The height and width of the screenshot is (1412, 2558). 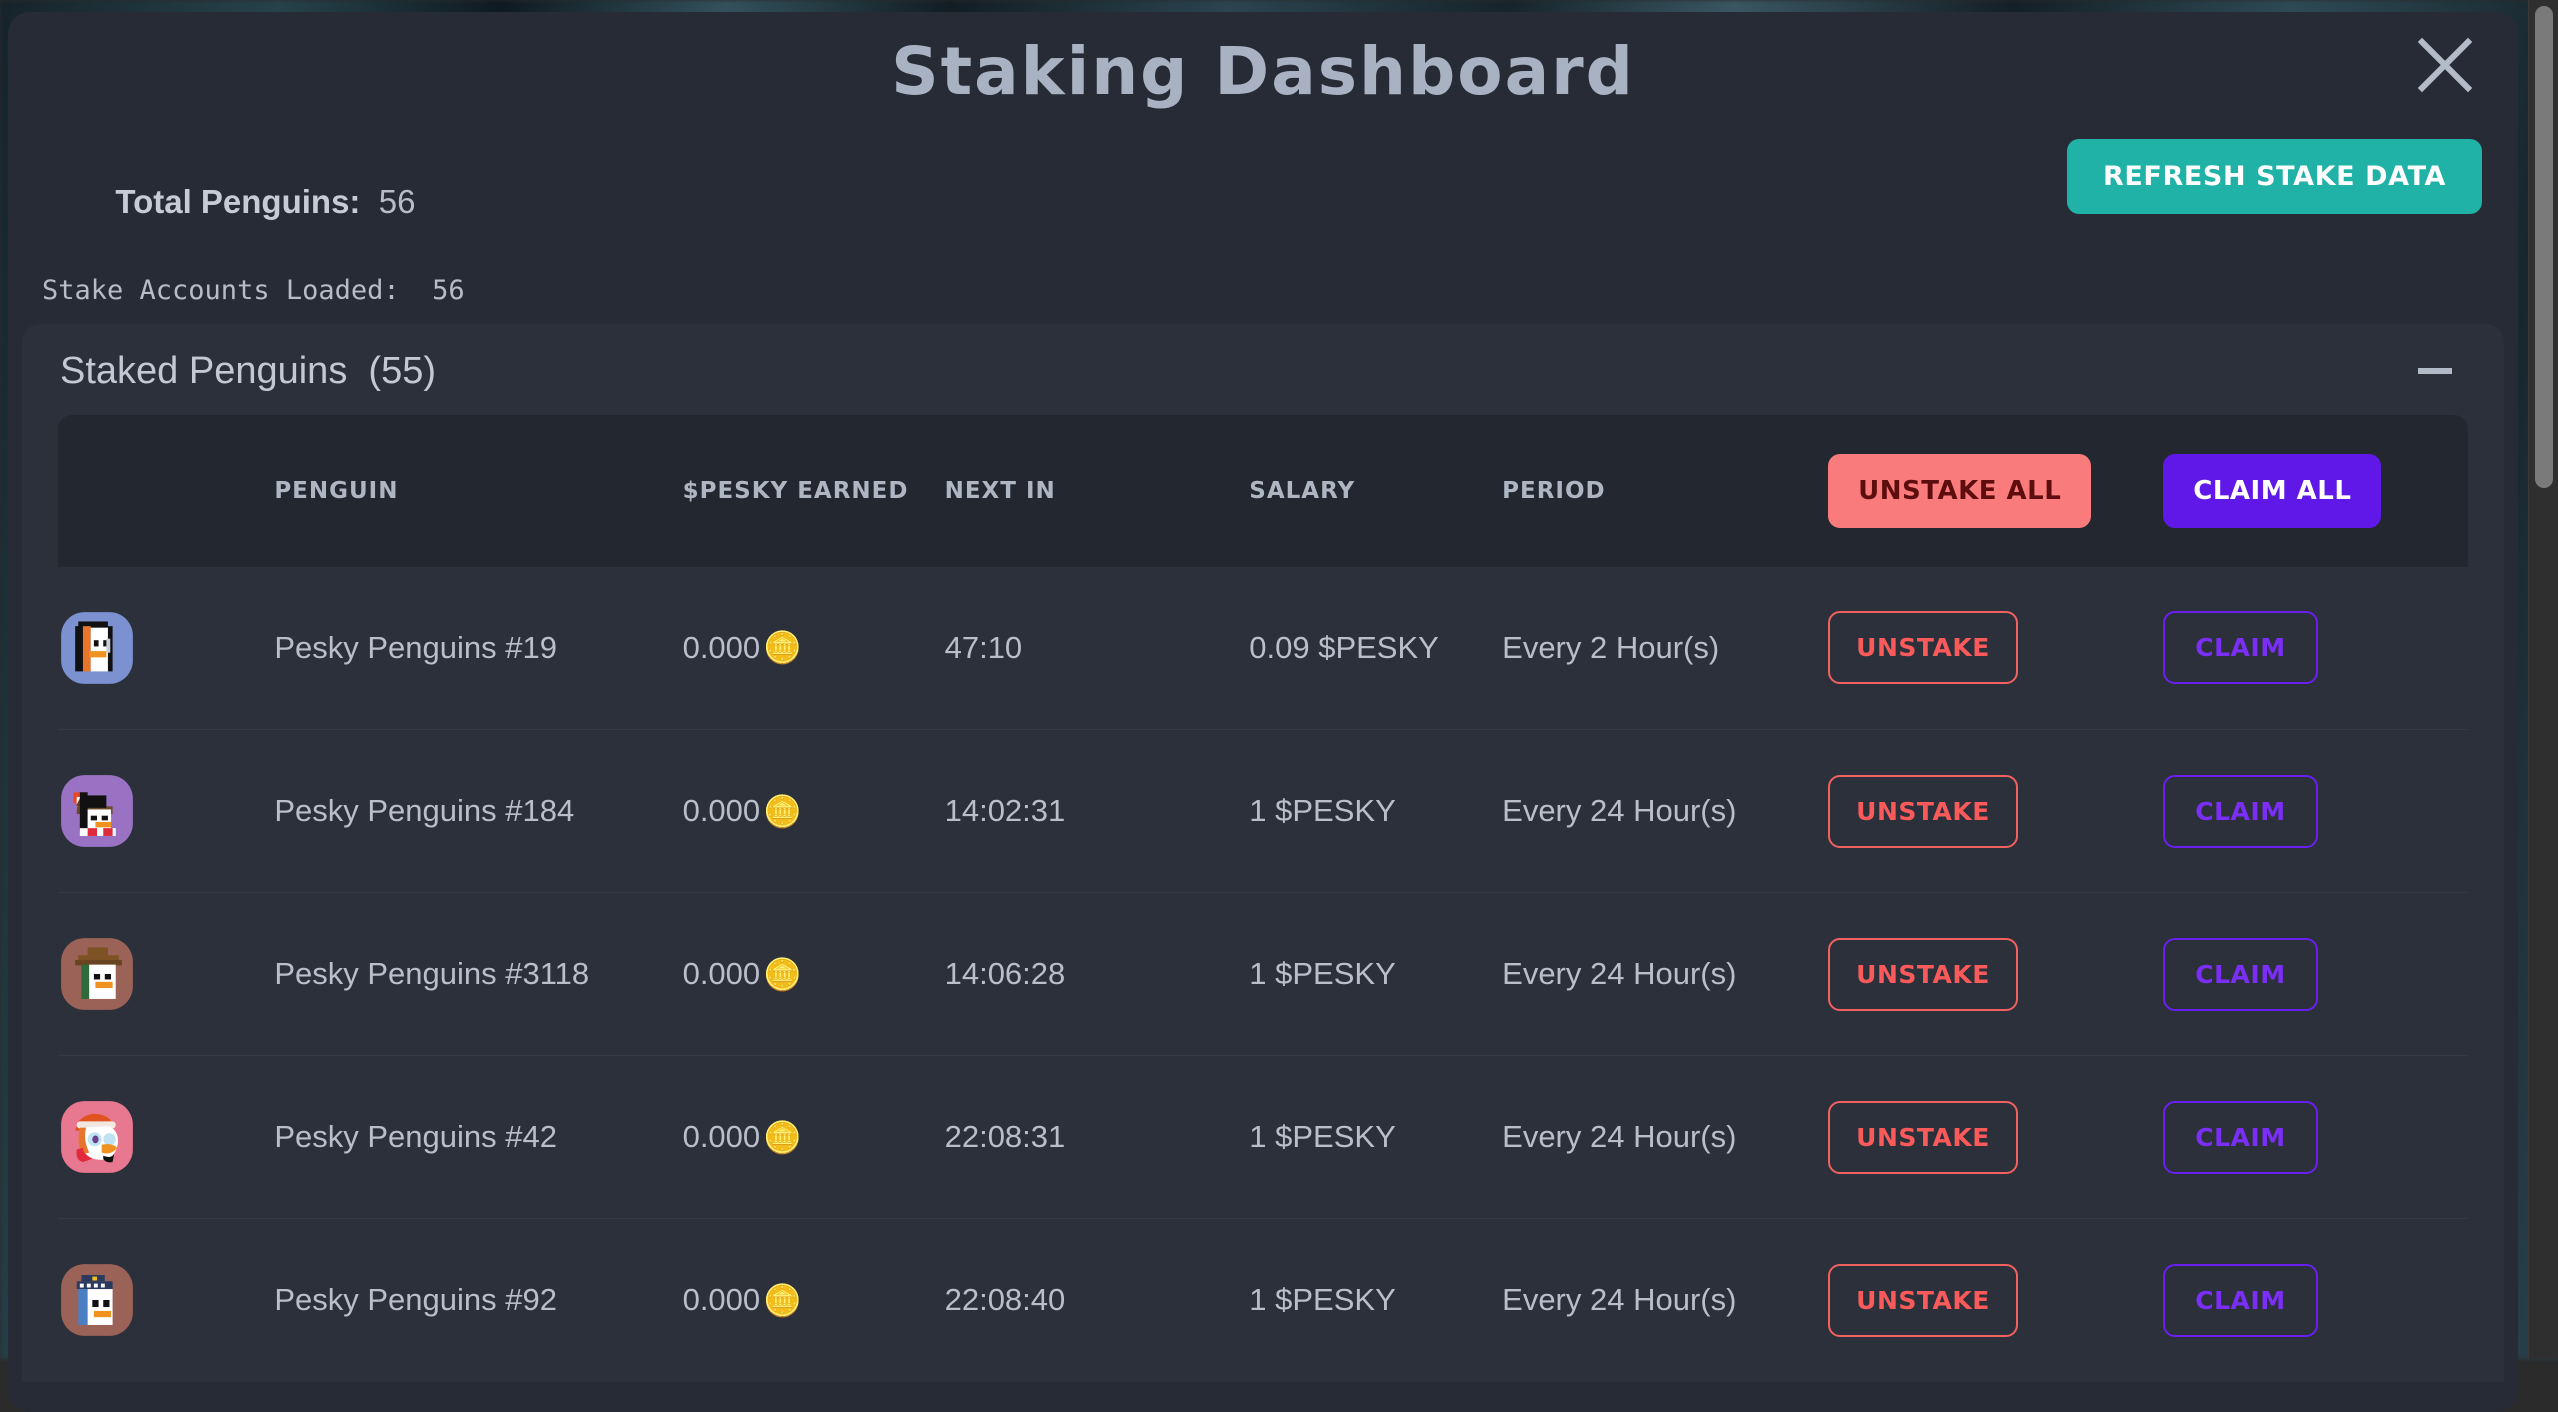 I want to click on cell-next-in: 22:08:40, so click(x=1097, y=1300).